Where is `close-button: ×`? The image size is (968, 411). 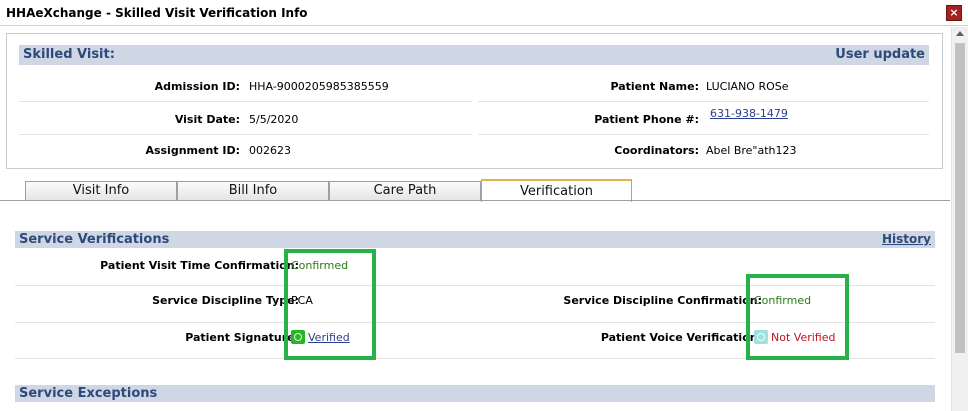
close-button: × is located at coordinates (954, 13).